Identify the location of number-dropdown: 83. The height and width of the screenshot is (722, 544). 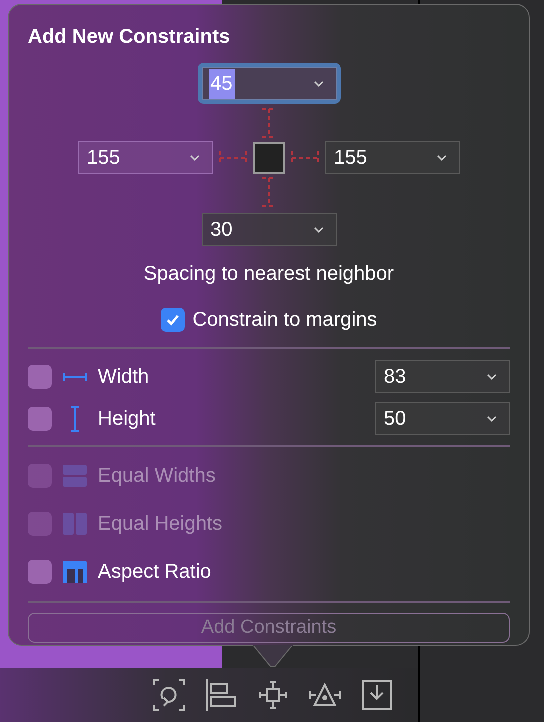
(442, 376).